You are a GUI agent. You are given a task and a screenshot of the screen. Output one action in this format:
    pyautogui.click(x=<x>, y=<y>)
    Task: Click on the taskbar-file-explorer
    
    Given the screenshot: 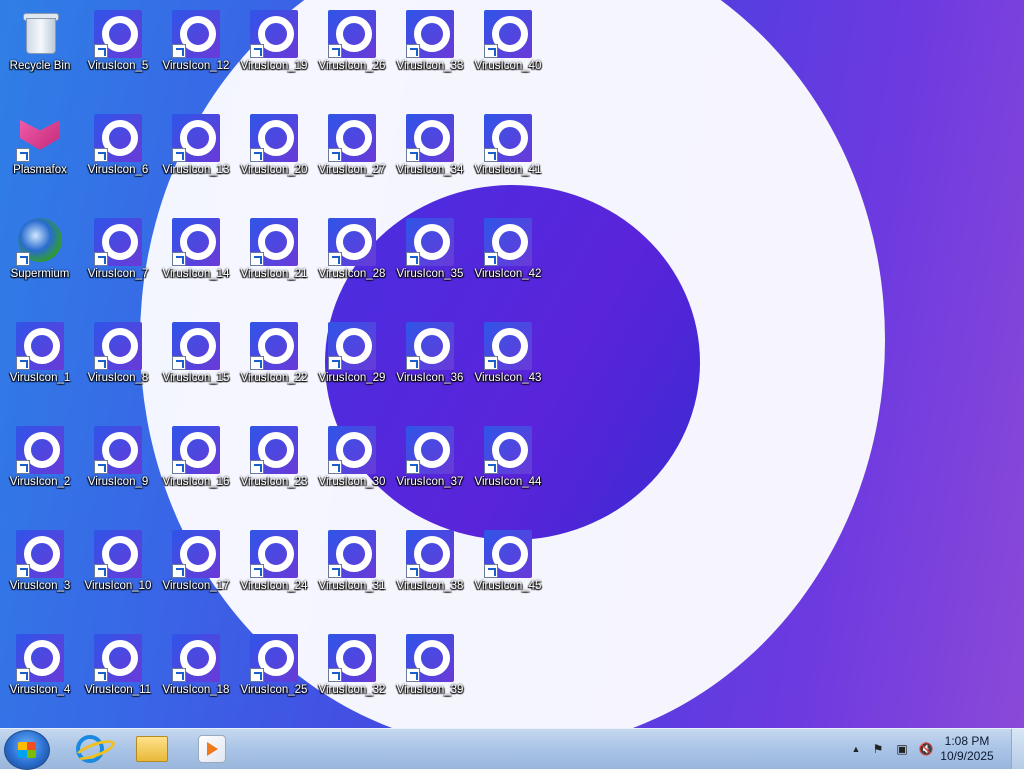 What is the action you would take?
    pyautogui.click(x=152, y=749)
    